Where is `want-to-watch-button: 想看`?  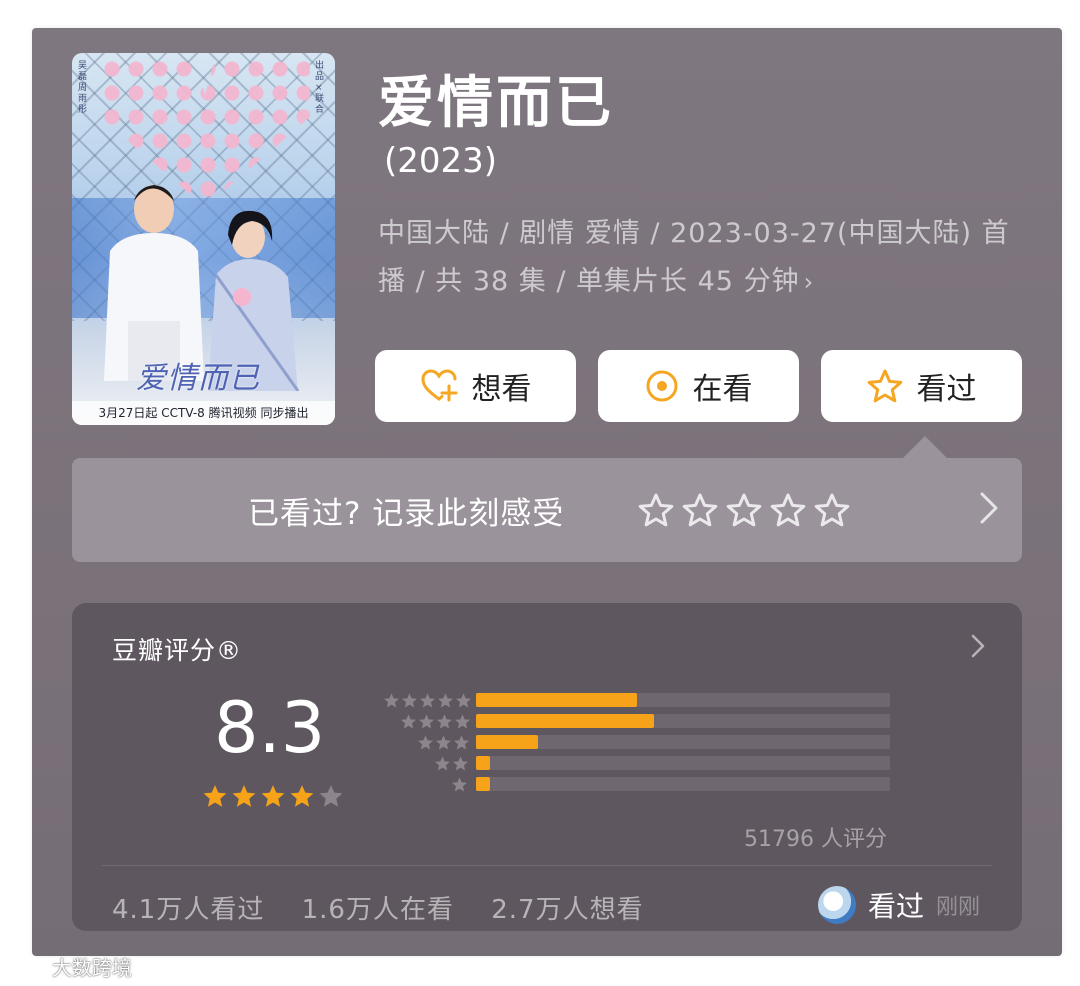 want-to-watch-button: 想看 is located at coordinates (475, 386).